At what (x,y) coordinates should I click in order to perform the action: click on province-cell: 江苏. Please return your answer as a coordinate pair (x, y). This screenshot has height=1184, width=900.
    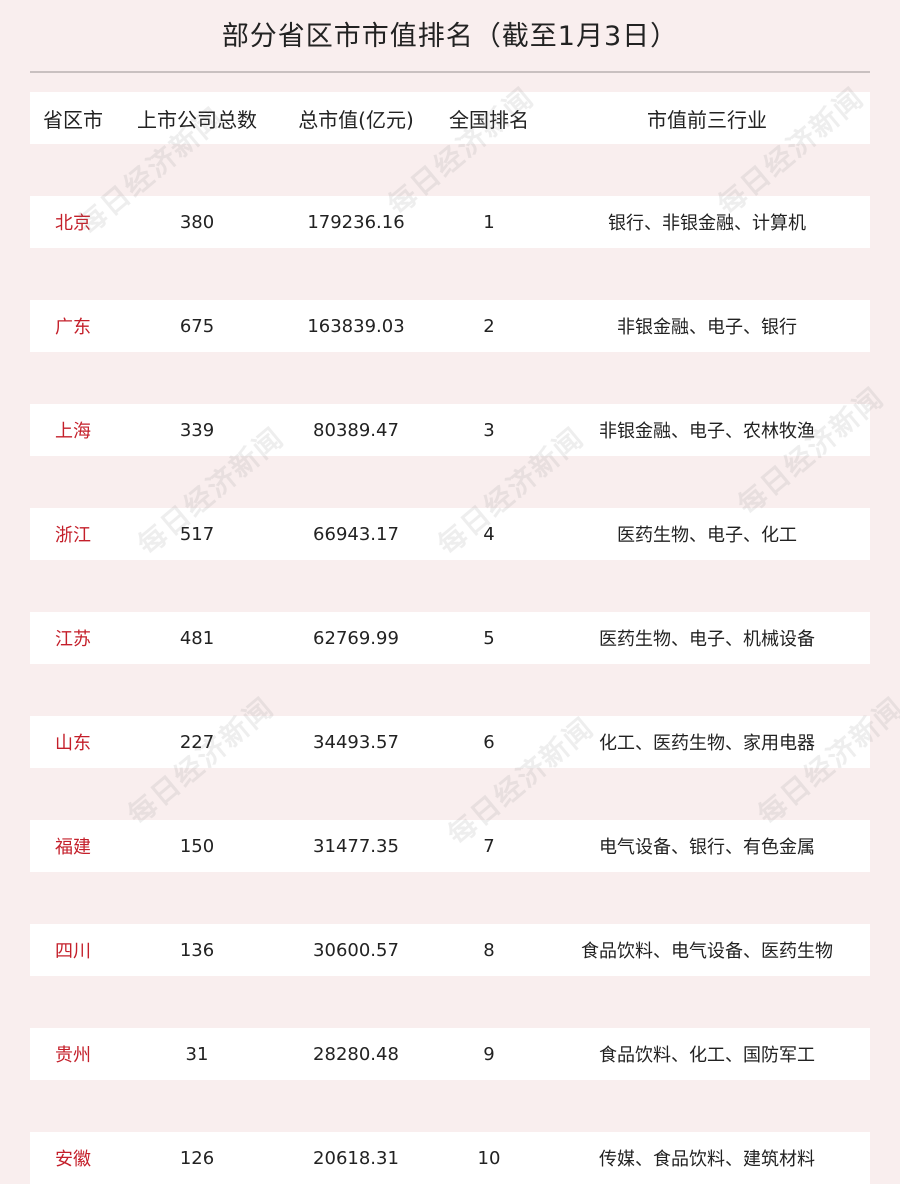
    Looking at the image, I should click on (73, 639).